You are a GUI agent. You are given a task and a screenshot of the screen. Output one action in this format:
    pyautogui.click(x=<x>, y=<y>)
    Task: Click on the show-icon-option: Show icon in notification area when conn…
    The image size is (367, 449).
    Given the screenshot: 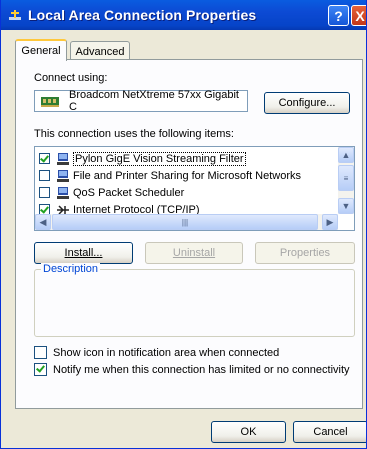 What is the action you would take?
    pyautogui.click(x=156, y=352)
    